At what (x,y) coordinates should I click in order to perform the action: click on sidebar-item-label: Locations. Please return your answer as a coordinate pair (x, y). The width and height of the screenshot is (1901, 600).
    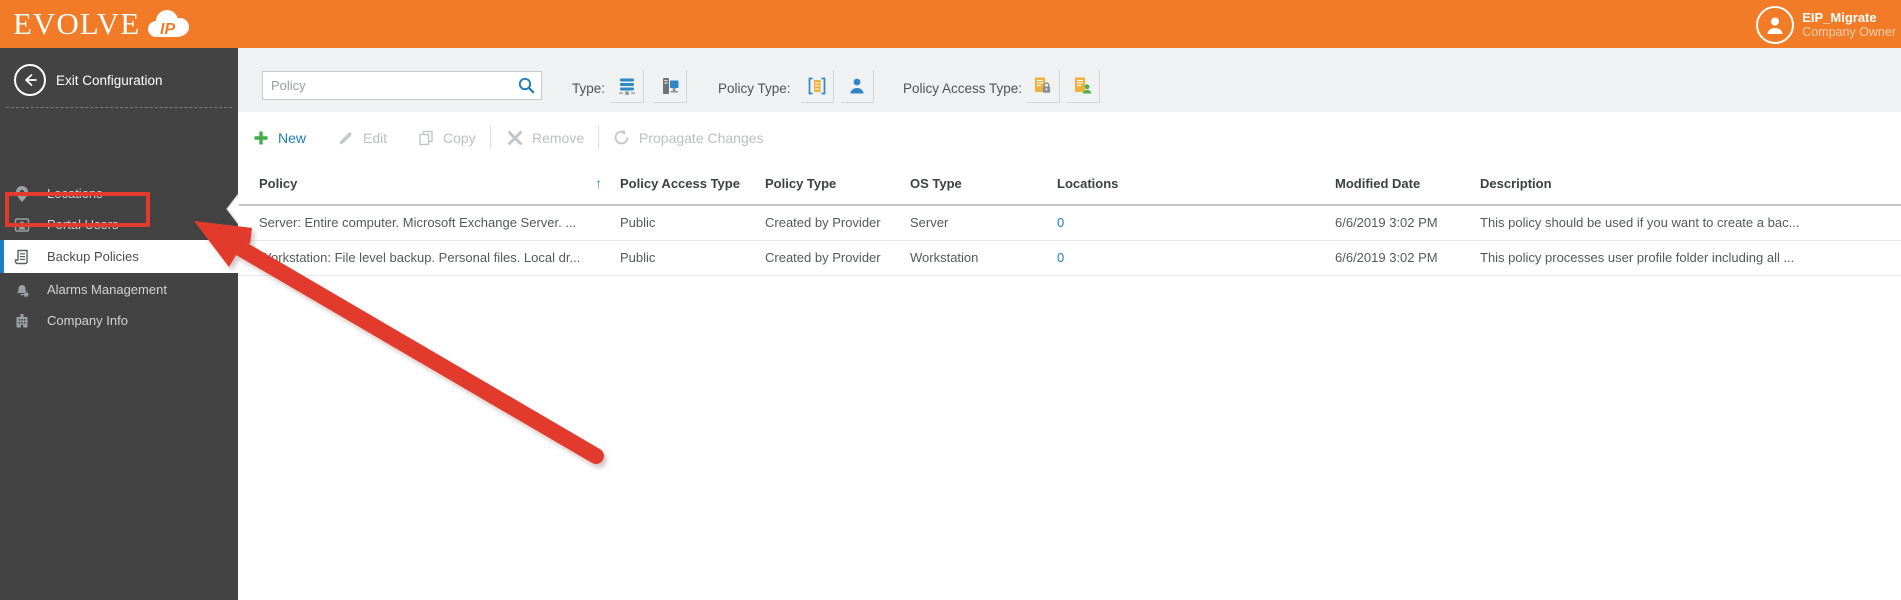
    Looking at the image, I should click on (75, 193).